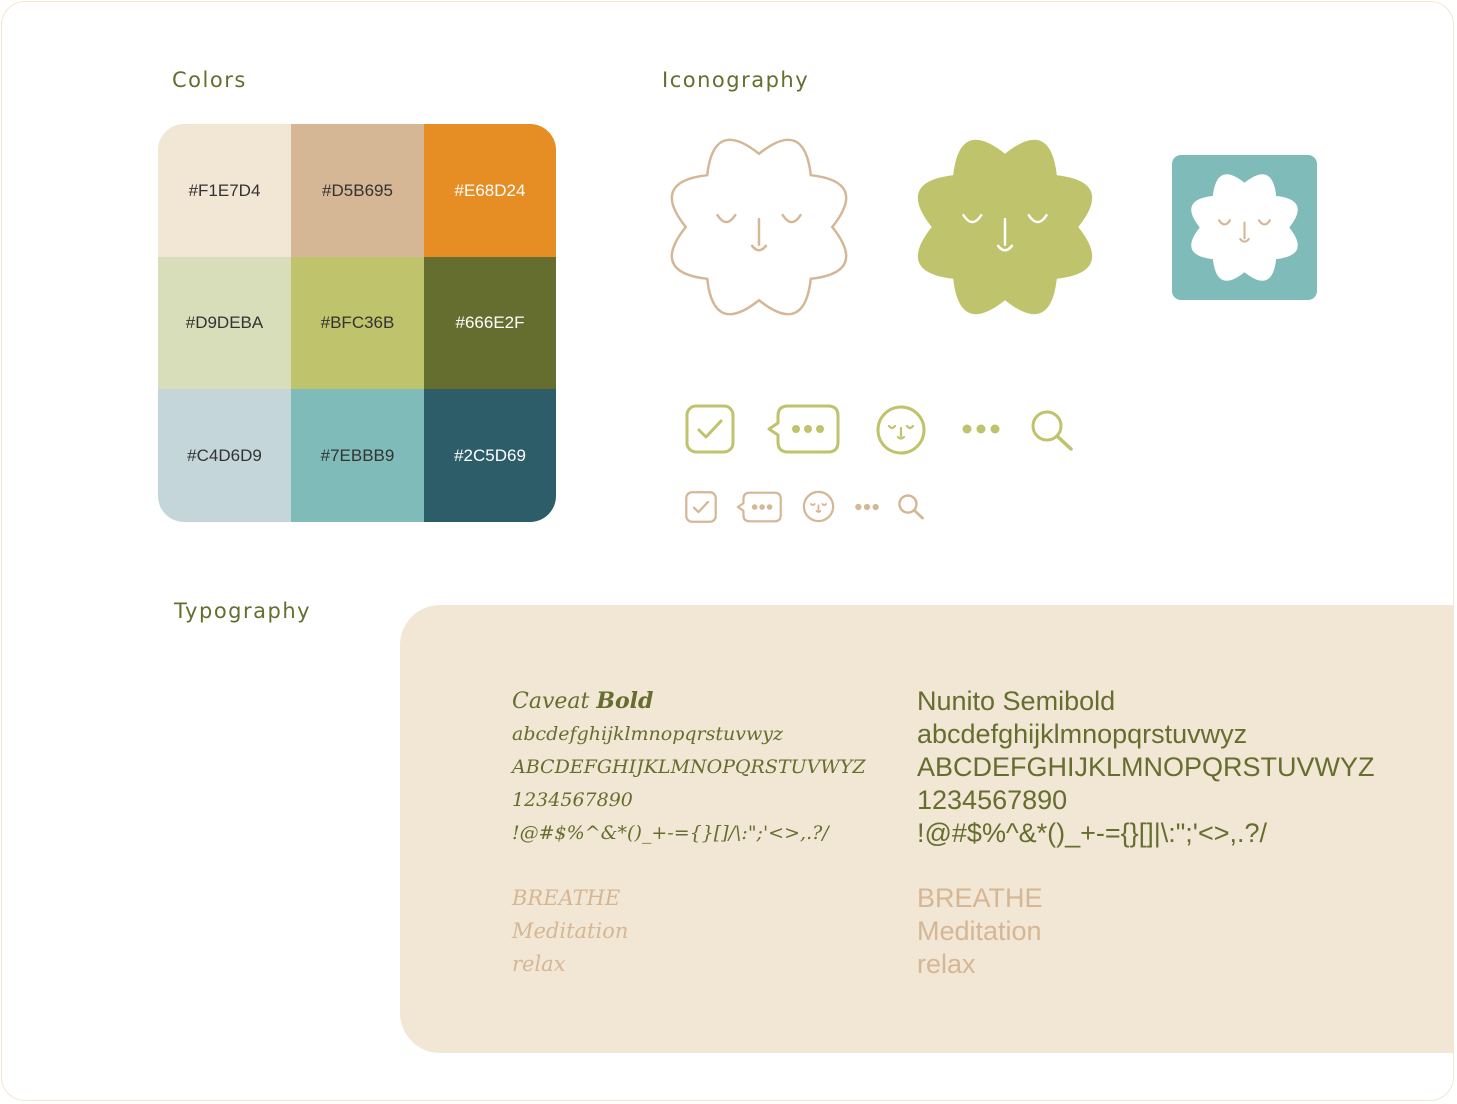 Image resolution: width=1457 pixels, height=1104 pixels. I want to click on caveat-sample-breathe: BREATHE, so click(566, 898).